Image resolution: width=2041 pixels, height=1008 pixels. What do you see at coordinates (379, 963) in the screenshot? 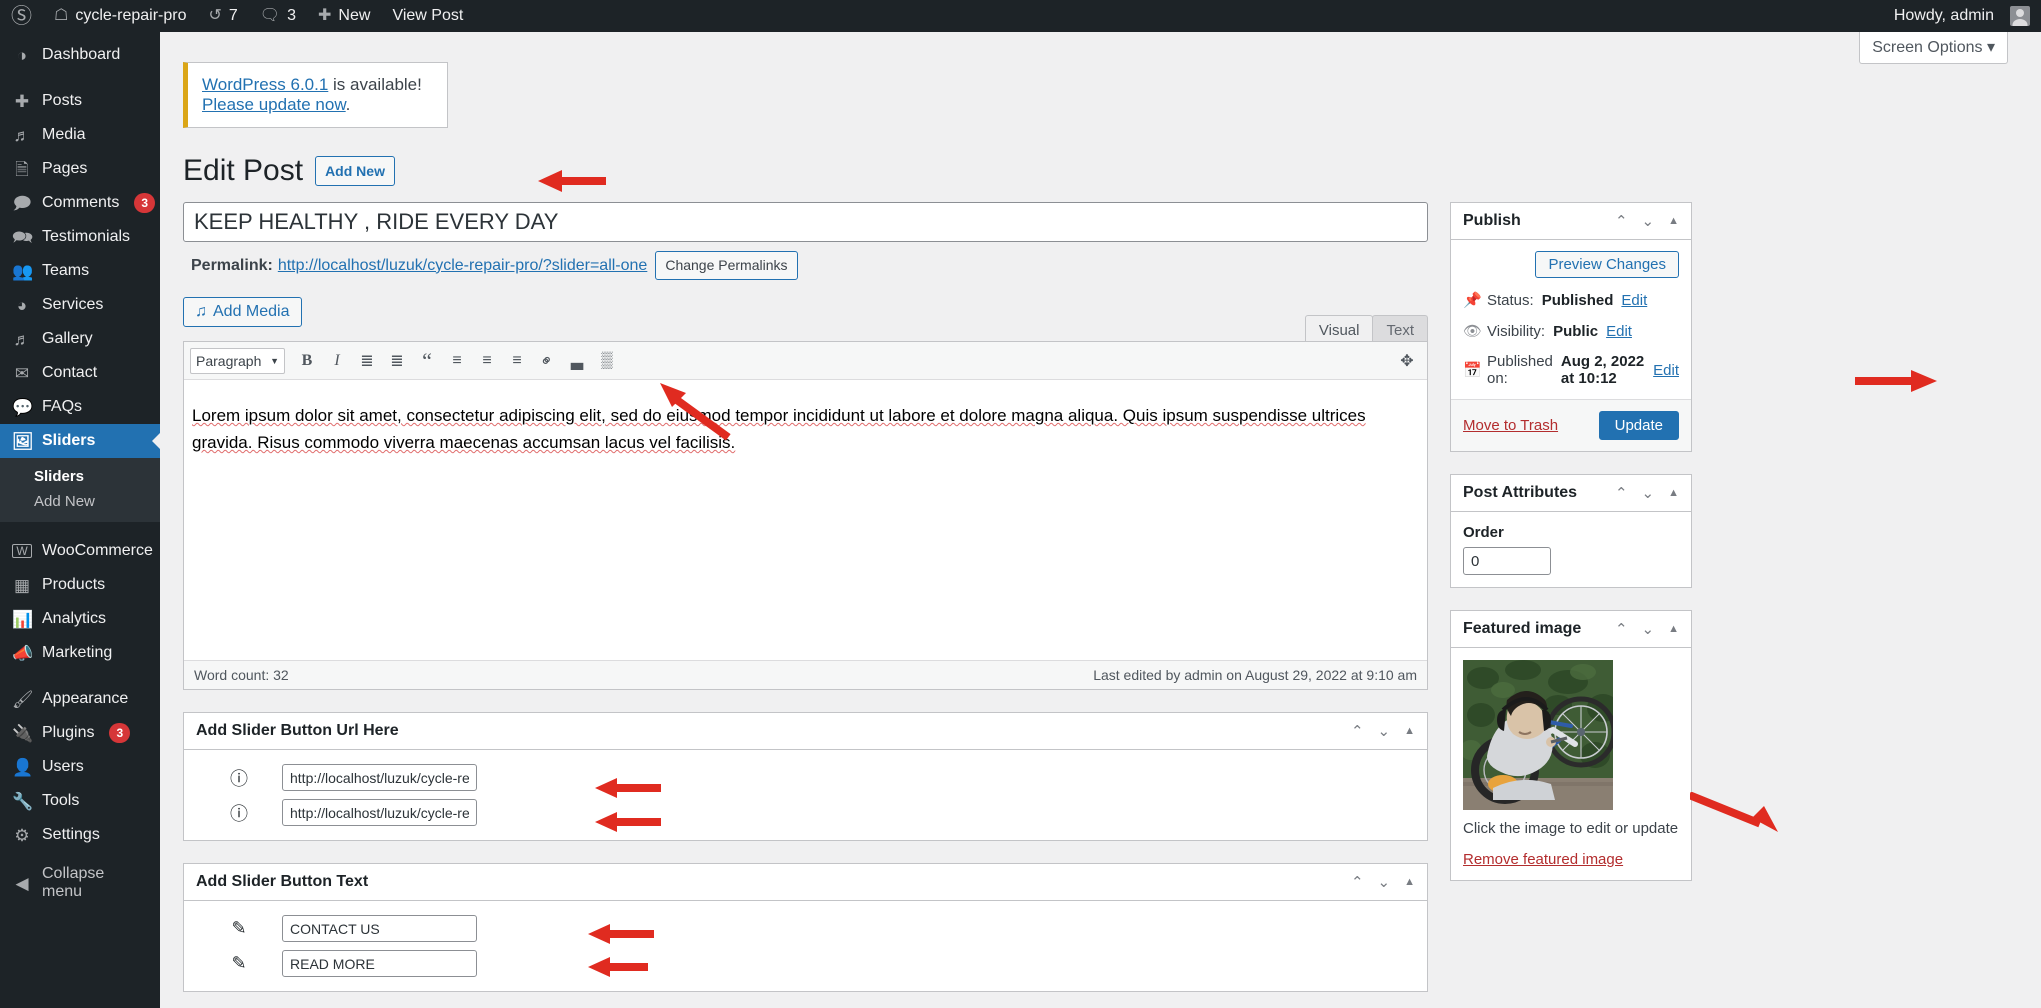
I see `slider-button-text-2-input` at bounding box center [379, 963].